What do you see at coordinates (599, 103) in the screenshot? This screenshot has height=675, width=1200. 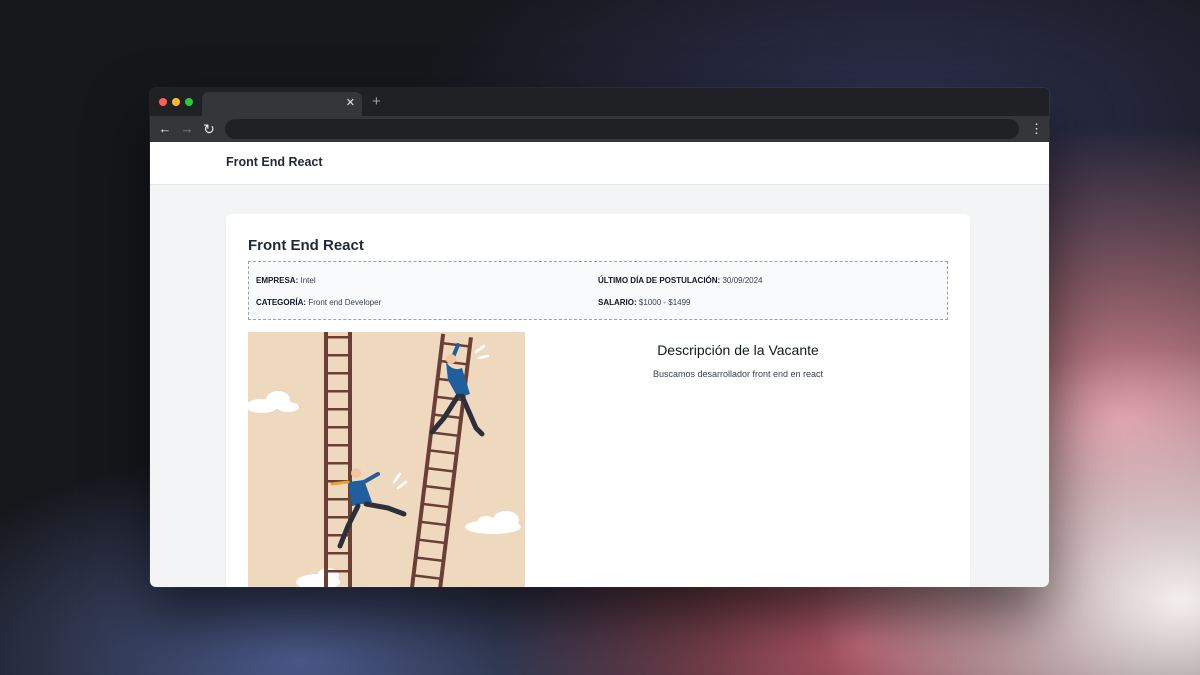 I see `tab-strip: ✕ +` at bounding box center [599, 103].